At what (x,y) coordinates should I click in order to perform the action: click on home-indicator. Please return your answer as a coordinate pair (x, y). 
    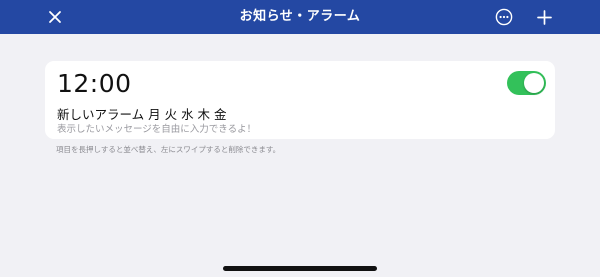
    Looking at the image, I should click on (300, 268).